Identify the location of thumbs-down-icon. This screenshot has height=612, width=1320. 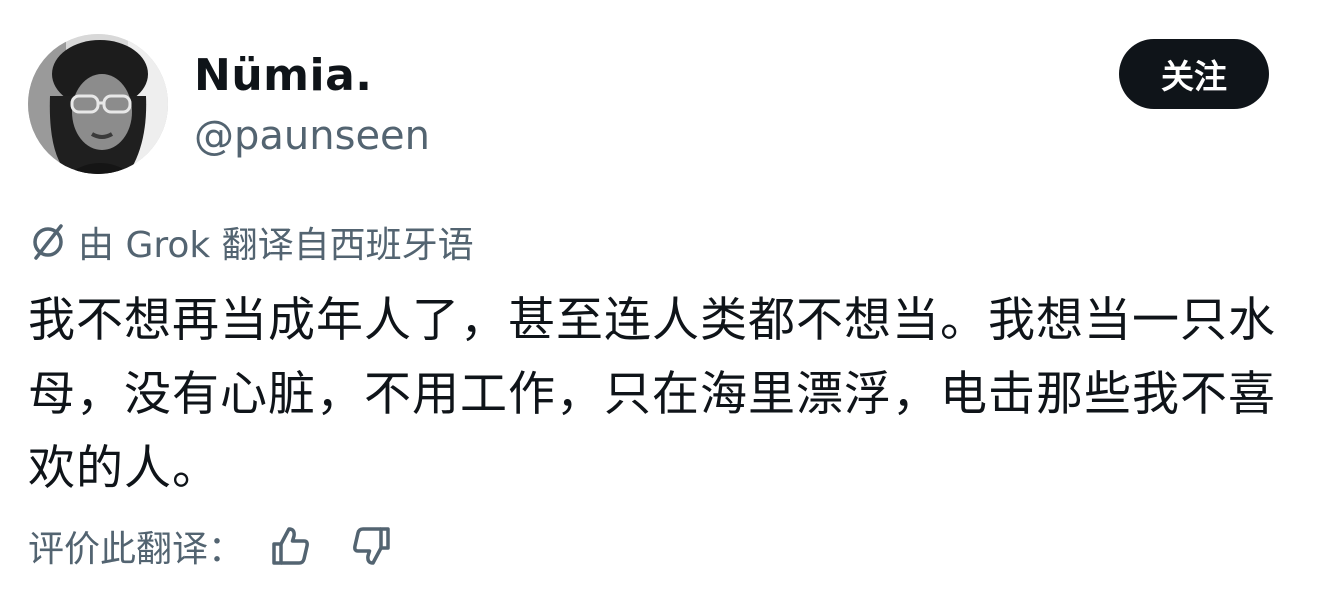
(372, 546).